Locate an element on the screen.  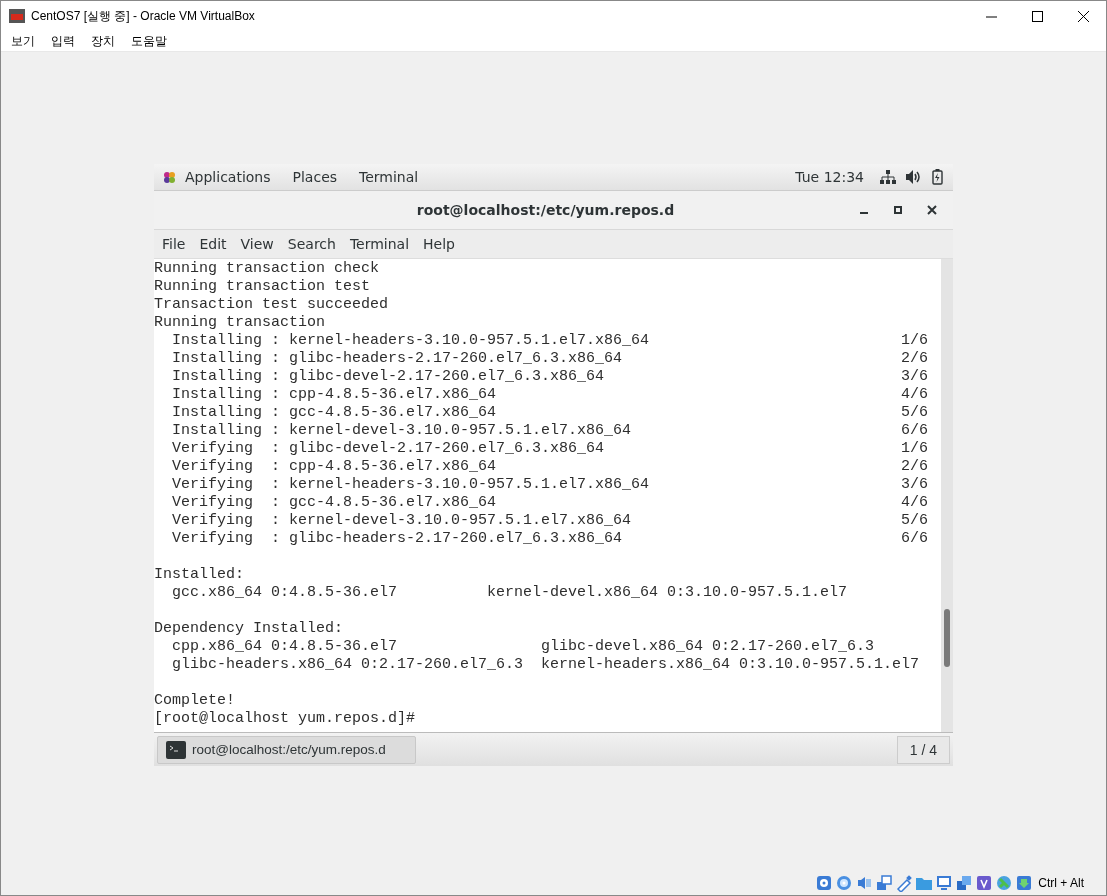
terminal-line: [root@localhost yum.repos.d]# is located at coordinates (285, 719).